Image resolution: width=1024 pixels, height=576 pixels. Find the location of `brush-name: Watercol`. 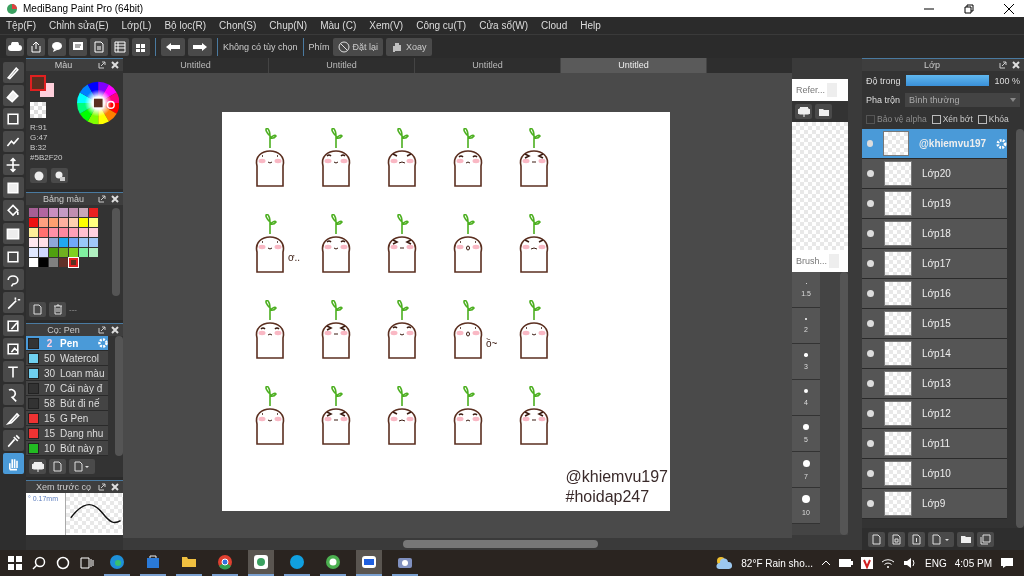

brush-name: Watercol is located at coordinates (80, 358).